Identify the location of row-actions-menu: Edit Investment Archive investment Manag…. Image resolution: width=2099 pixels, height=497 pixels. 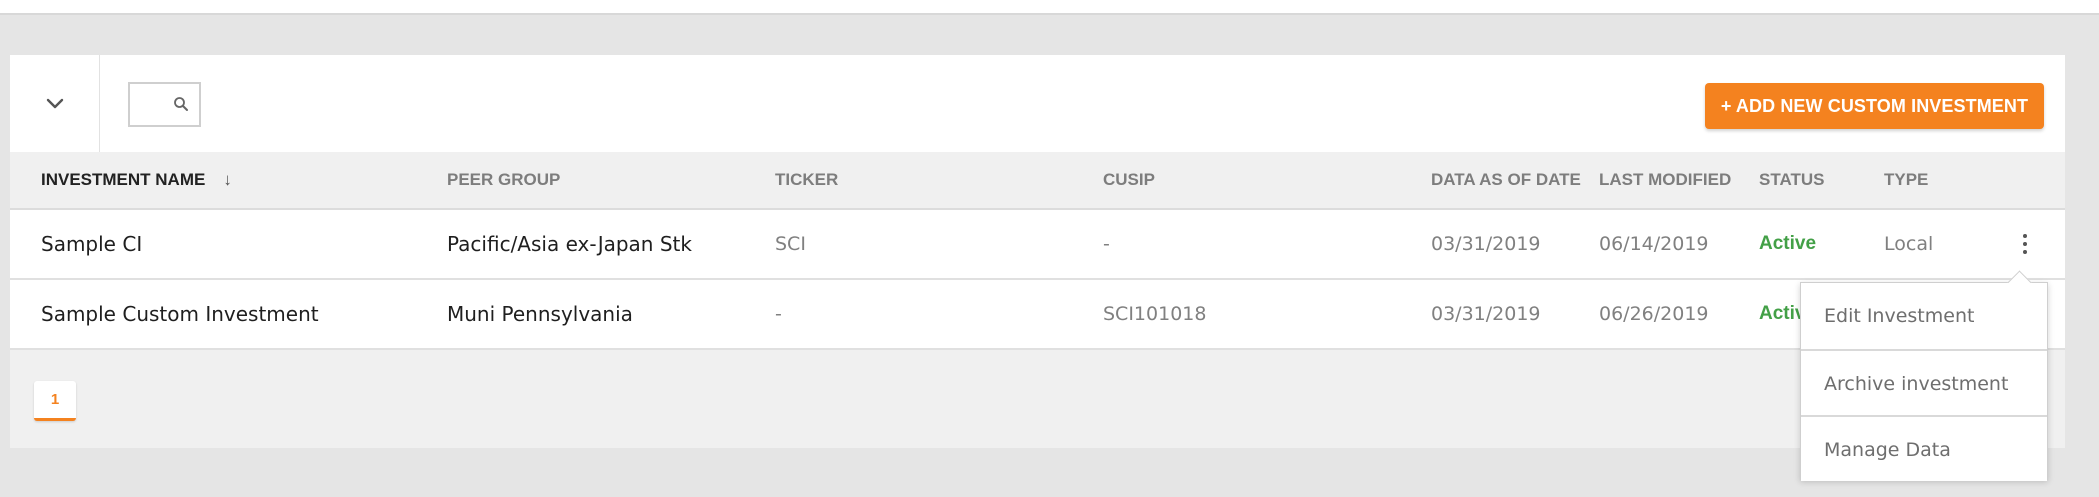
(1924, 375).